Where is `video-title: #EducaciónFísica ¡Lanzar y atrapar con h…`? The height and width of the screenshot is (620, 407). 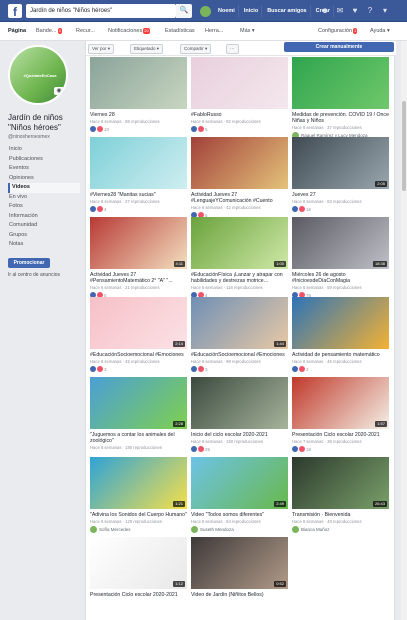
video-title: #EducaciónFísica ¡Lanzar y atrapar con h… is located at coordinates (239, 278).